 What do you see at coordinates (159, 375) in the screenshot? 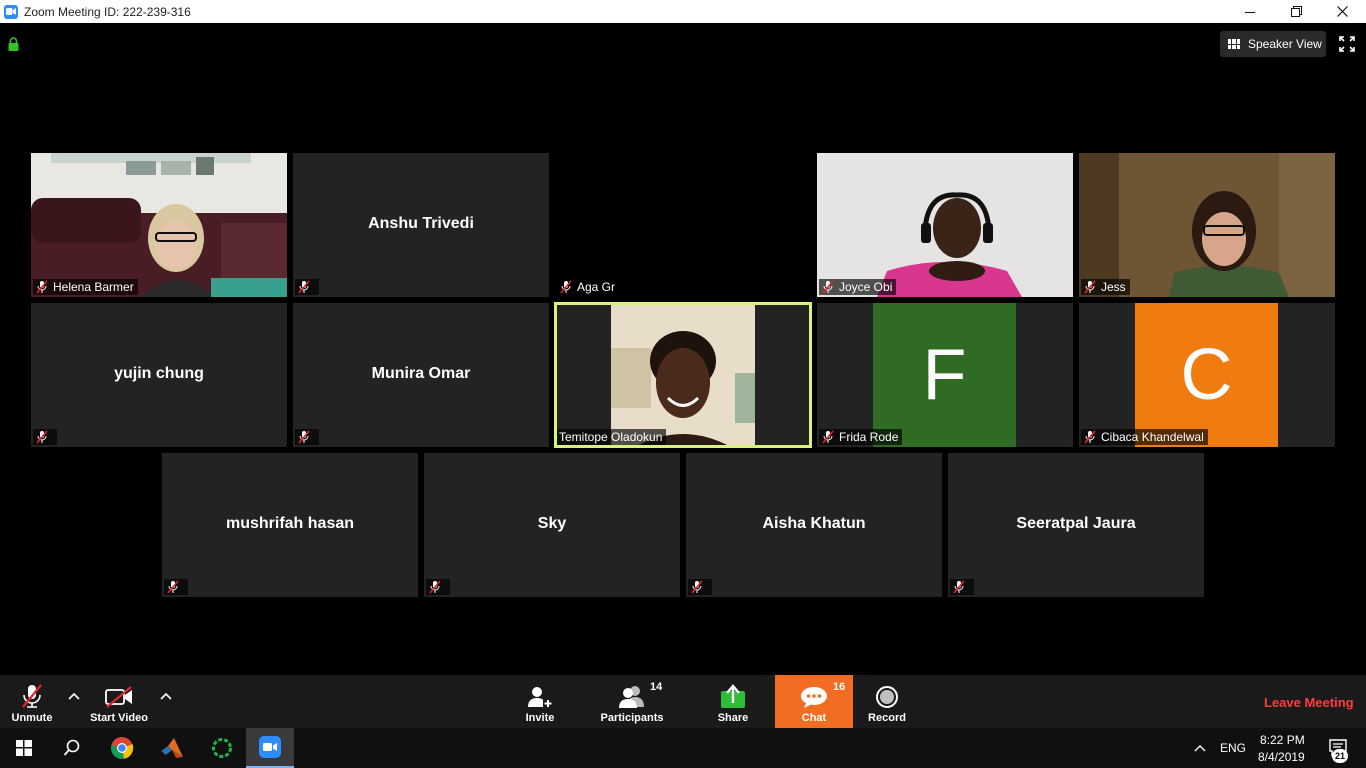
I see `video-tile-yujin: yujin chung` at bounding box center [159, 375].